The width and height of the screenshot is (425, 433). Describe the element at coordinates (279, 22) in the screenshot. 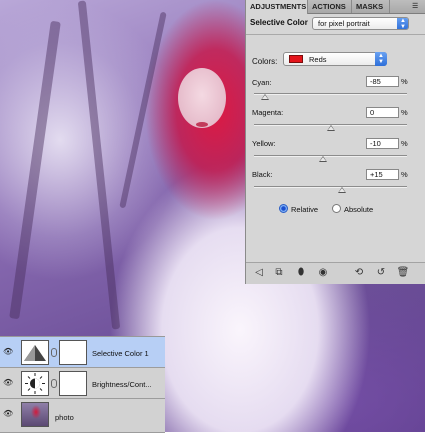

I see `adjustment-title: Selective Color` at that location.